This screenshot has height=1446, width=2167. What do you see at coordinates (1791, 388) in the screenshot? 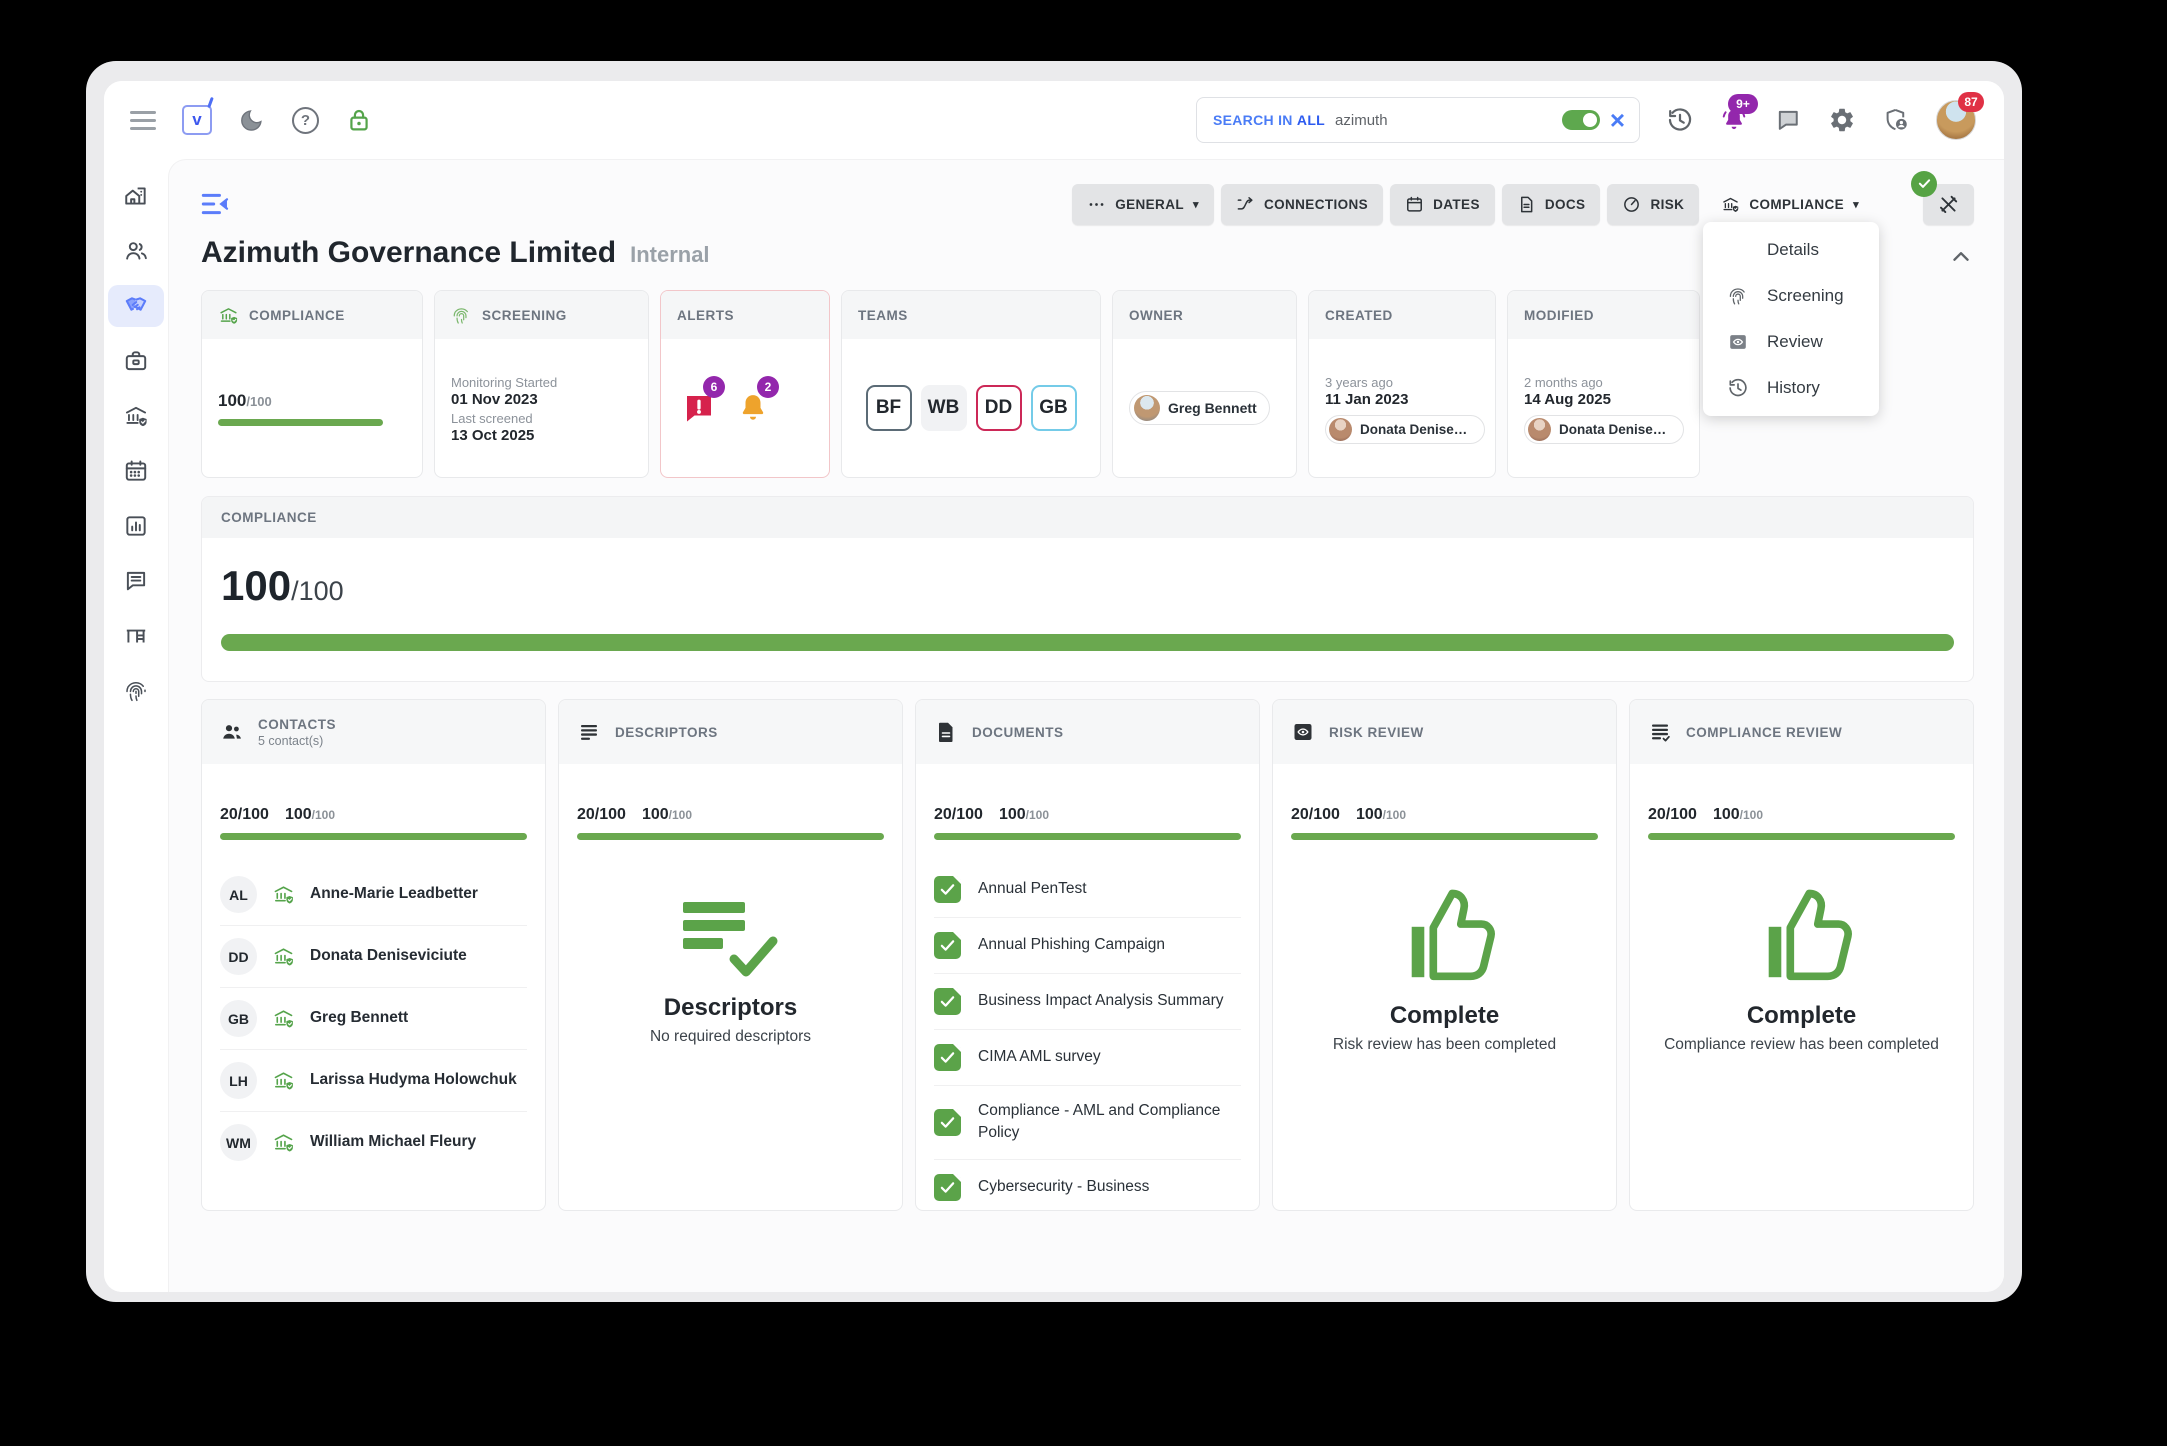
I see `menu-item-history: History` at bounding box center [1791, 388].